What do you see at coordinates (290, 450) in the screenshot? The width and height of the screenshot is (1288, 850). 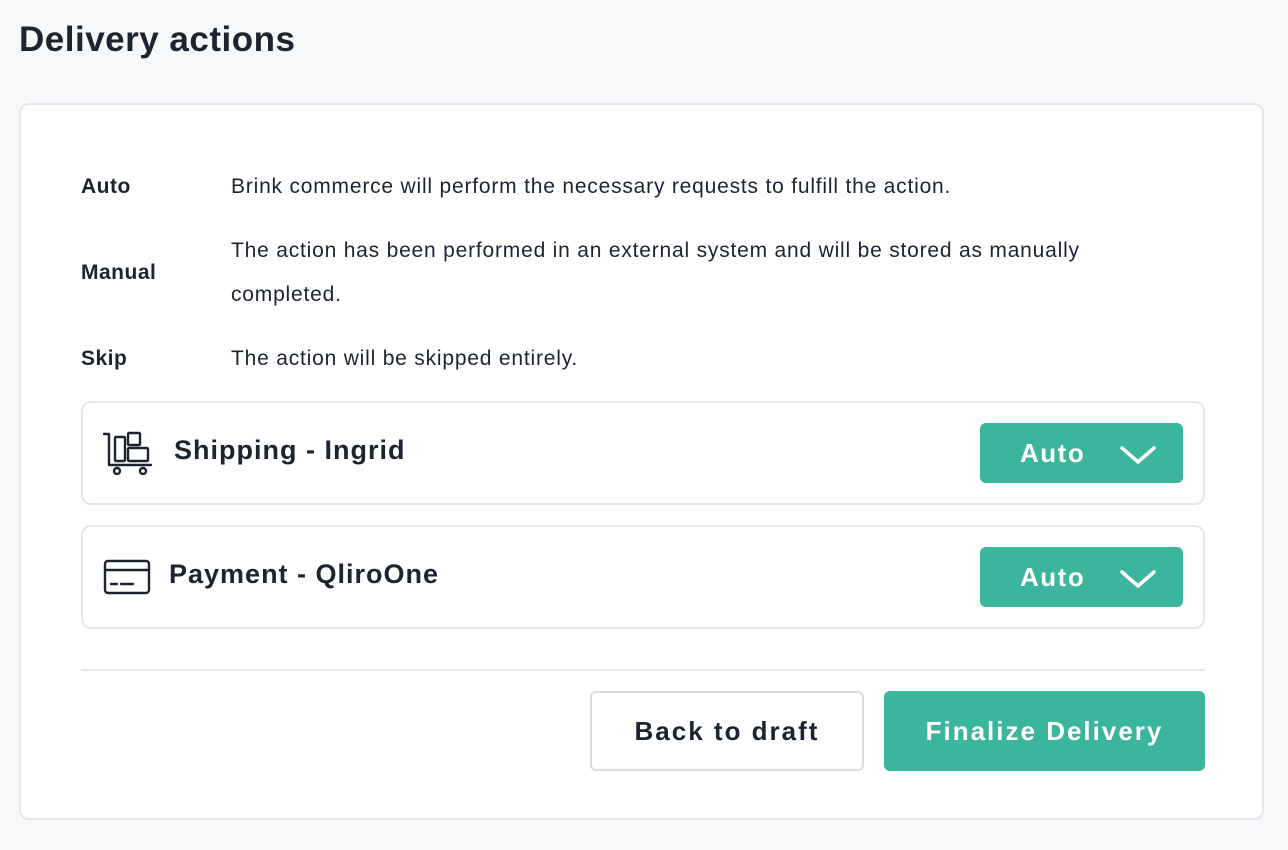 I see `action-label: Shipping - Ingrid` at bounding box center [290, 450].